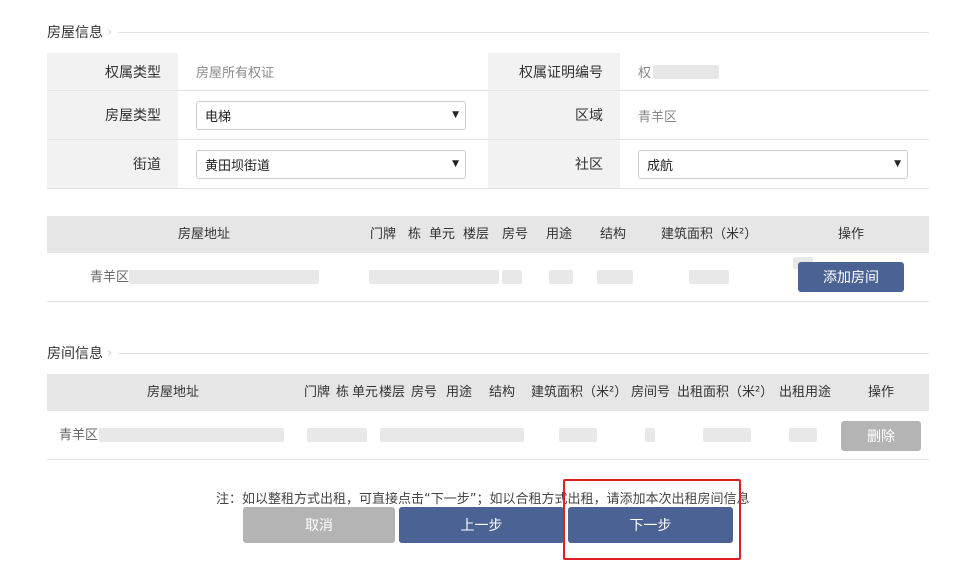 The height and width of the screenshot is (579, 958). I want to click on info-row: 房屋类型 电梯 ▼ 区域 青羊区, so click(488, 114).